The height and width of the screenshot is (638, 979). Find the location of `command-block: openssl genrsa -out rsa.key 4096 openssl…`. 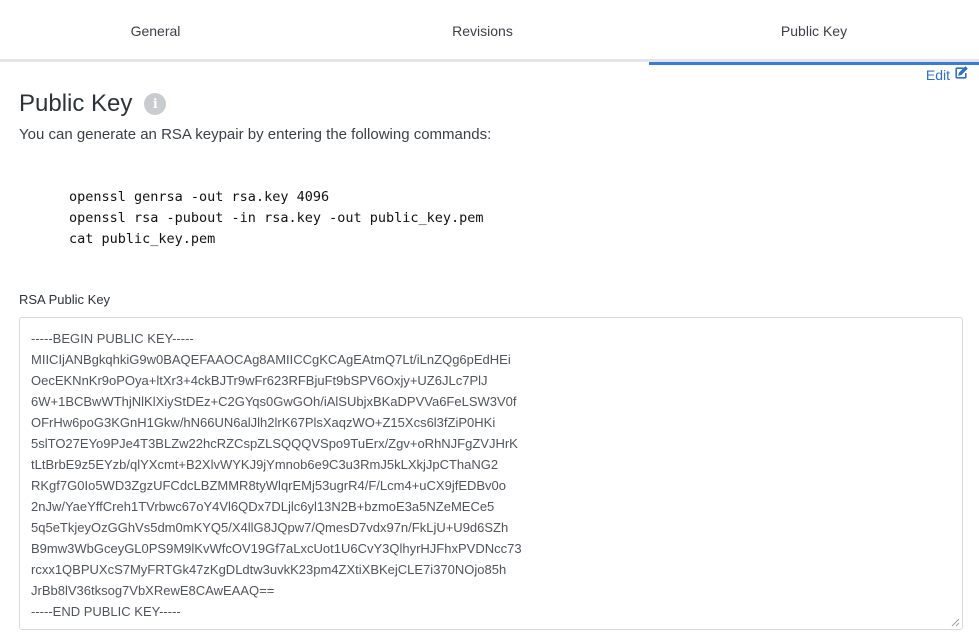

command-block: openssl genrsa -out rsa.key 4096 openssl… is located at coordinates (276, 218).